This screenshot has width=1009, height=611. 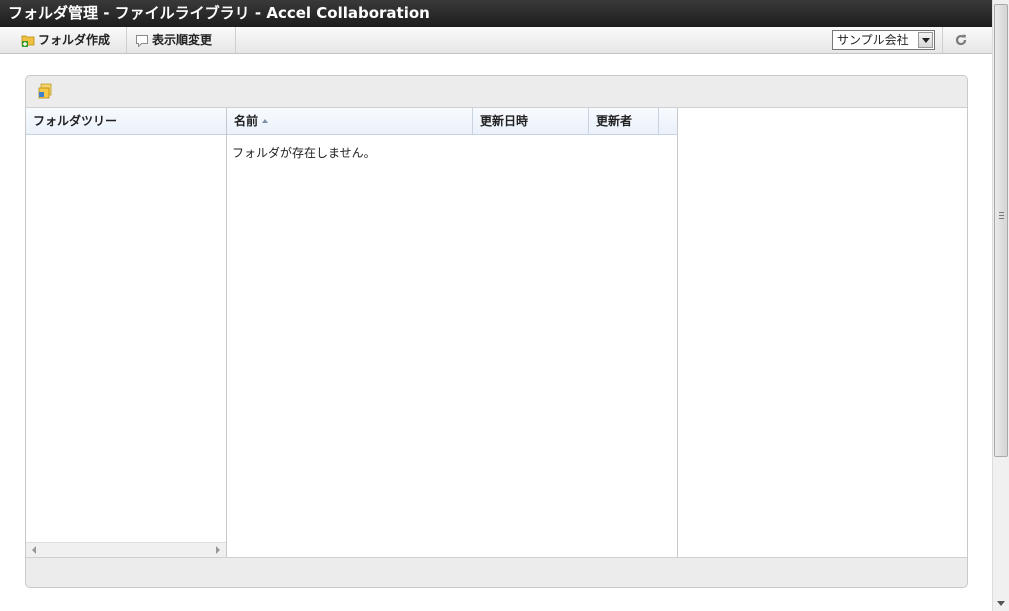 I want to click on folder-tree-pane: フォルダツリー, so click(x=126, y=332).